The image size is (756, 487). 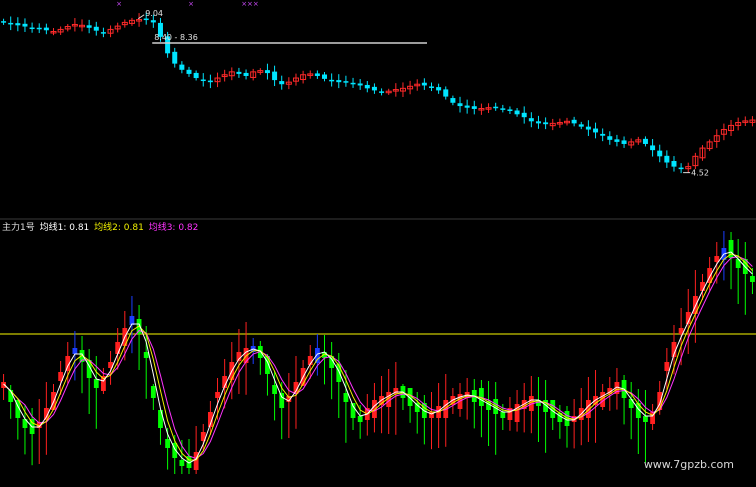 What do you see at coordinates (688, 464) in the screenshot?
I see `watermark: www.7gpzb.com` at bounding box center [688, 464].